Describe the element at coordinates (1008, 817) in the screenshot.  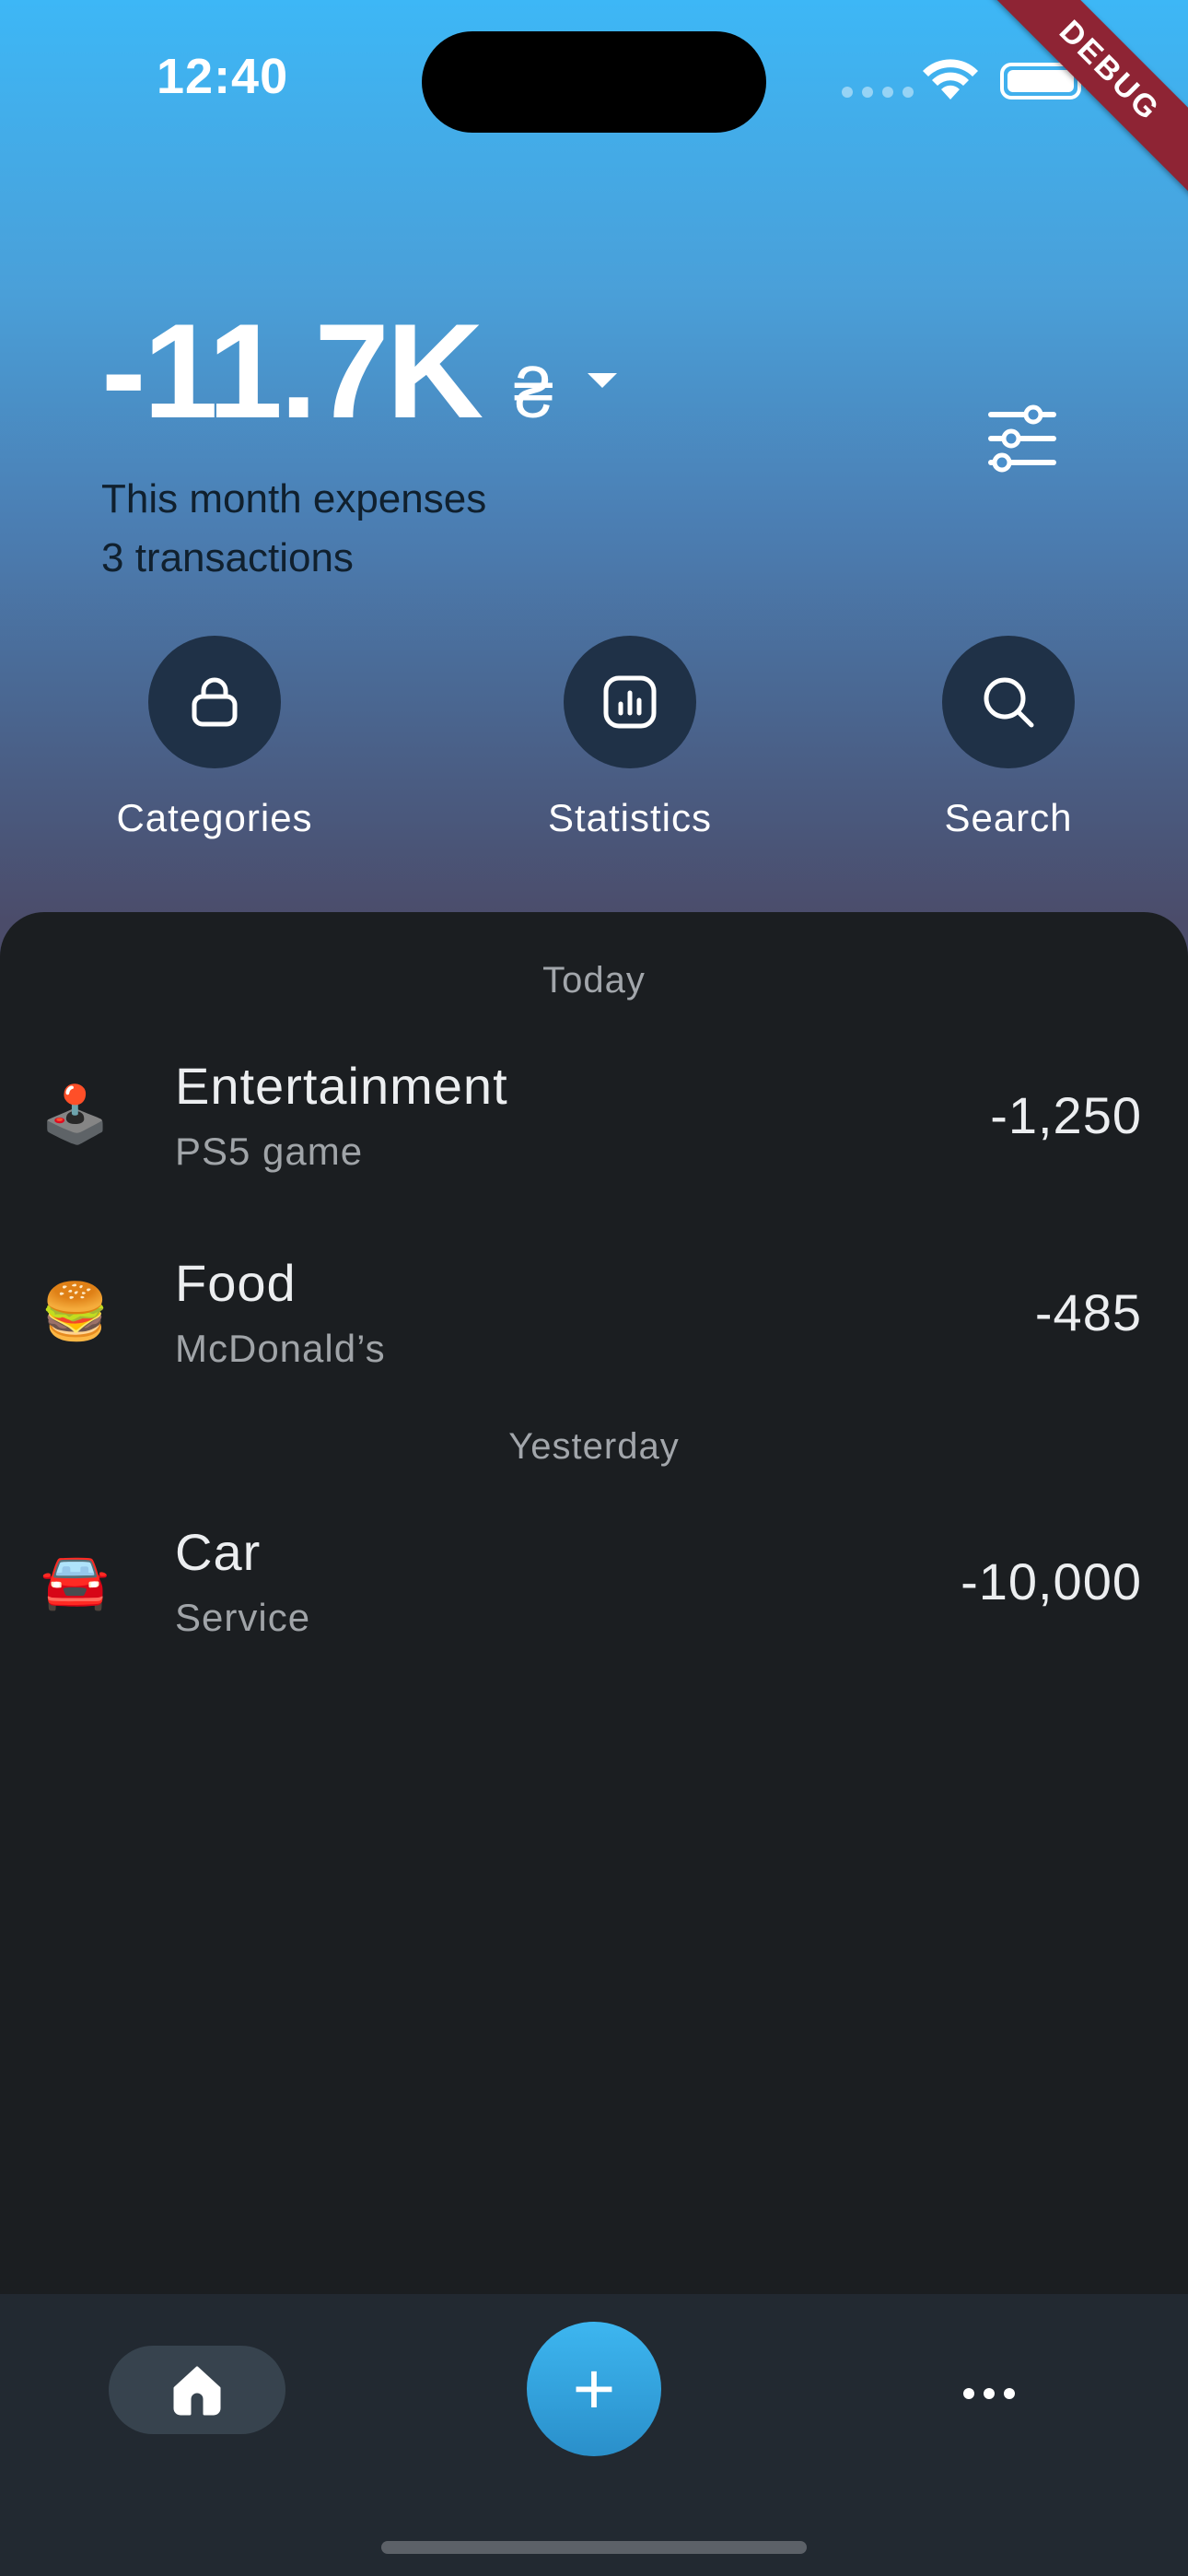
I see `search-label: Search` at that location.